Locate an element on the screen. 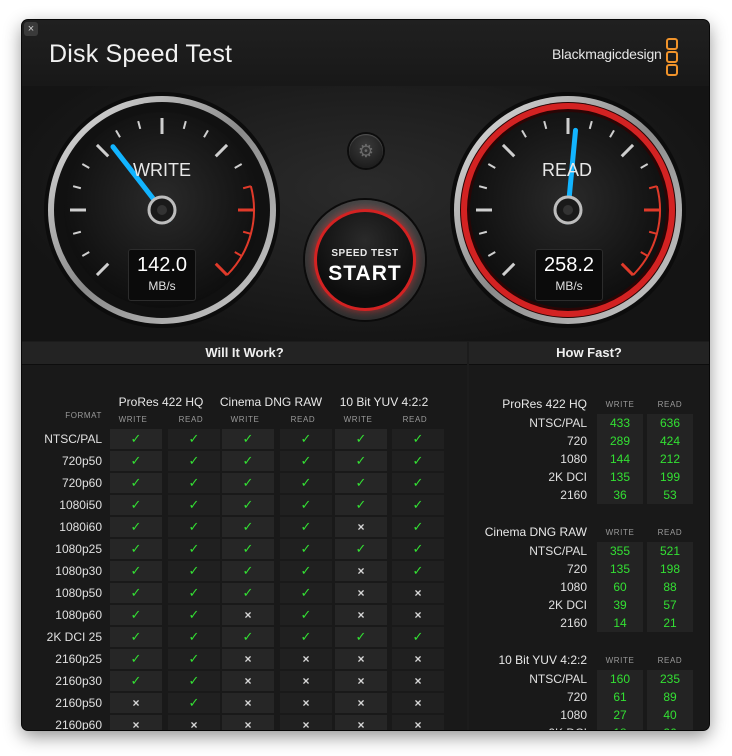 This screenshot has height=756, width=732. table-row: 2160 14 21 is located at coordinates (589, 623).